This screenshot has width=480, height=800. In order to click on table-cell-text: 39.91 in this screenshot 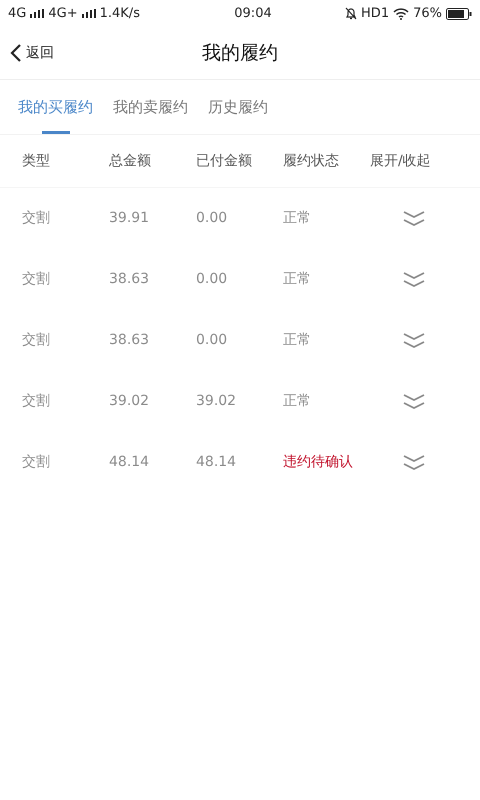, I will do `click(129, 218)`.